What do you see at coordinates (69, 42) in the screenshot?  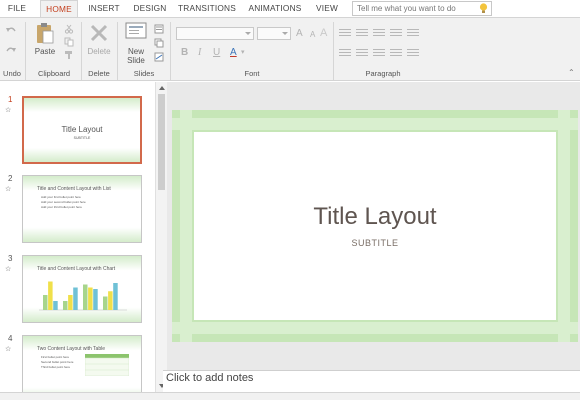 I see `copy-icon` at bounding box center [69, 42].